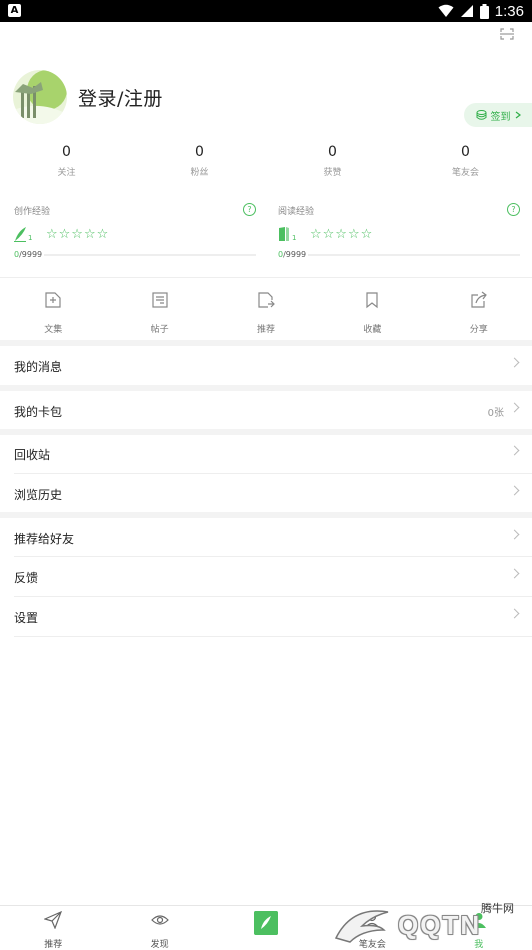 The height and width of the screenshot is (950, 532). I want to click on reading-experience: 阅读经验 ? 1 ☆☆☆☆☆ 0/9999, so click(399, 231).